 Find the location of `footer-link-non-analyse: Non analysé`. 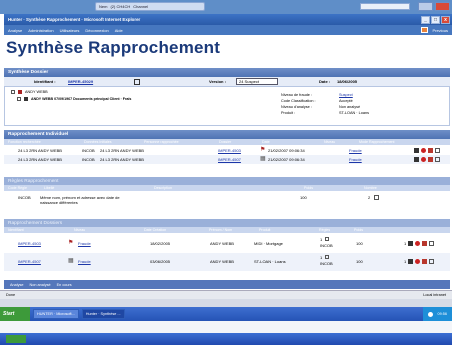

footer-link-non-analyse: Non analysé is located at coordinates (40, 285).